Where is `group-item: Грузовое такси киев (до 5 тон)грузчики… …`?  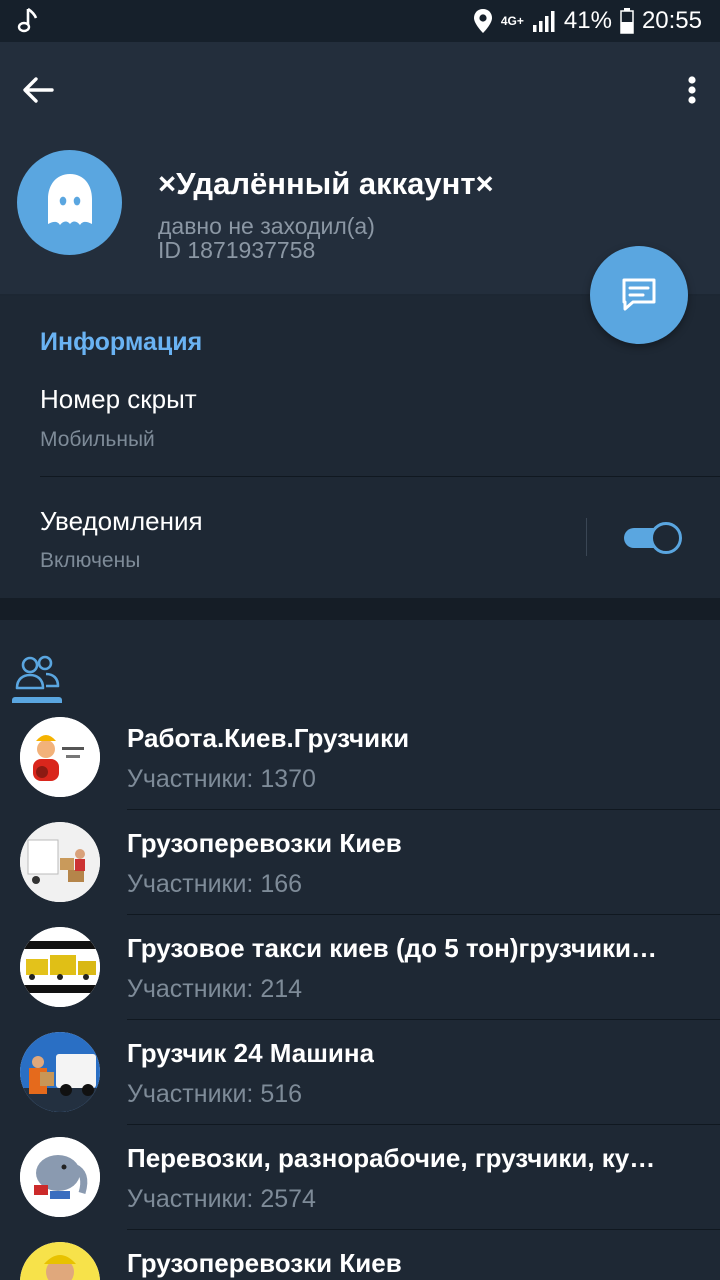
group-item: Грузовое такси киев (до 5 тон)грузчики… … is located at coordinates (360, 967).